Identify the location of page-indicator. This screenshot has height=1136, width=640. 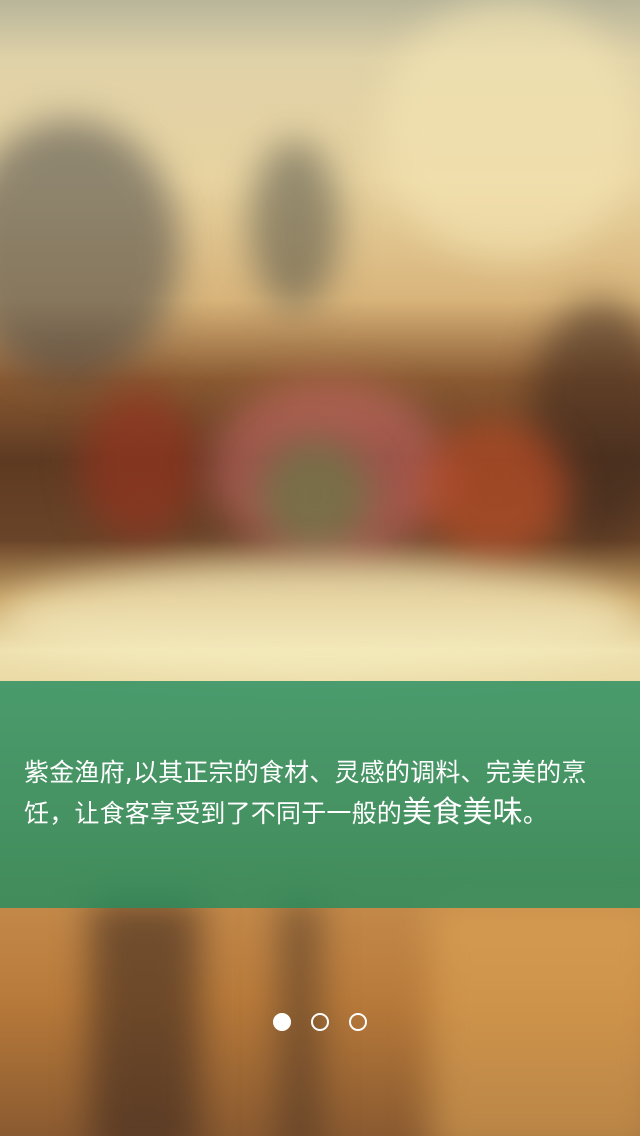
(320, 1022).